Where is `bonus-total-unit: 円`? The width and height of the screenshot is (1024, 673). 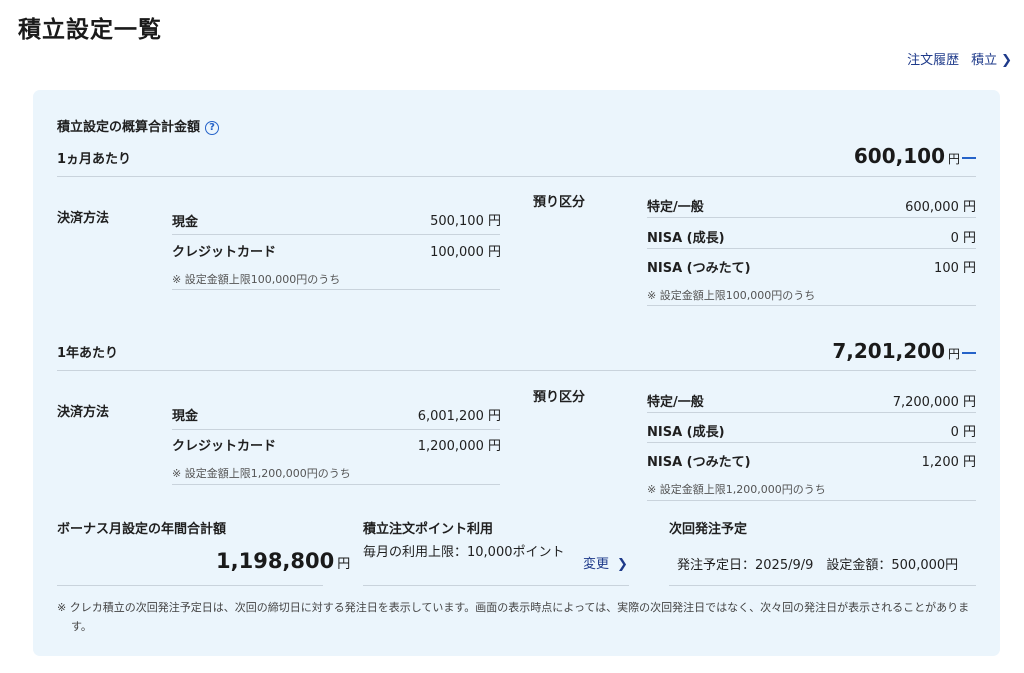 bonus-total-unit: 円 is located at coordinates (344, 564).